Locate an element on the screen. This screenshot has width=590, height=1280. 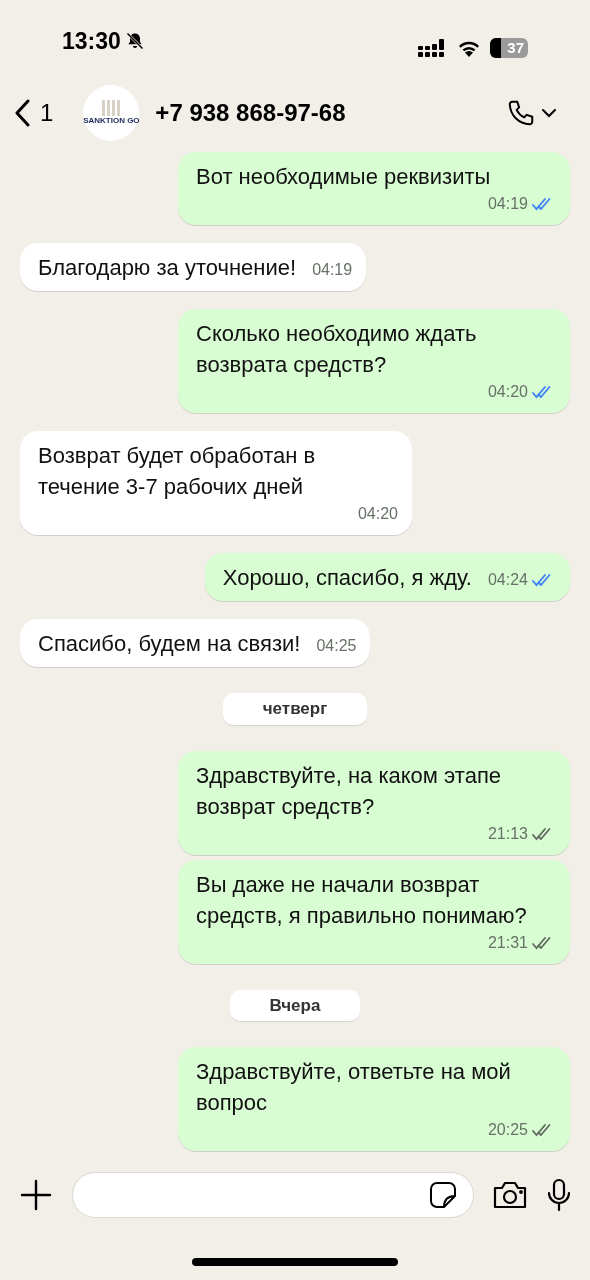
message-text: Благодарю за уточнение! is located at coordinates (167, 268).